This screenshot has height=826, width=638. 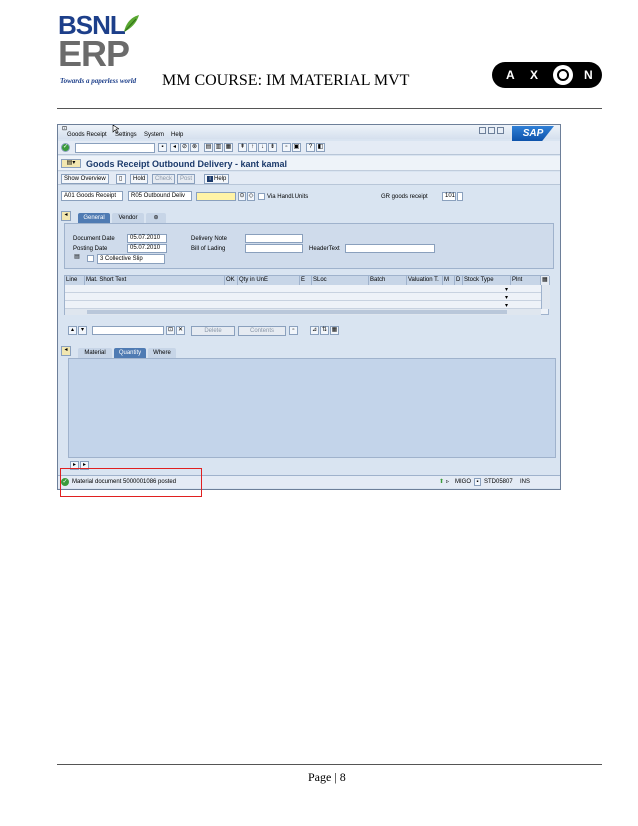 What do you see at coordinates (242, 147) in the screenshot?
I see `first-page-icon: ⇞` at bounding box center [242, 147].